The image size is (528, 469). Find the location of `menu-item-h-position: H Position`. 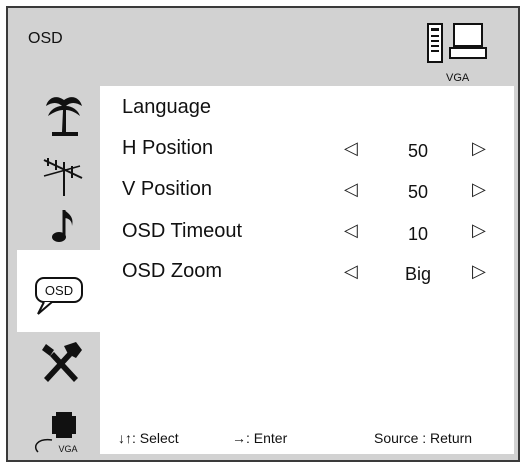

menu-item-h-position: H Position is located at coordinates (167, 148).